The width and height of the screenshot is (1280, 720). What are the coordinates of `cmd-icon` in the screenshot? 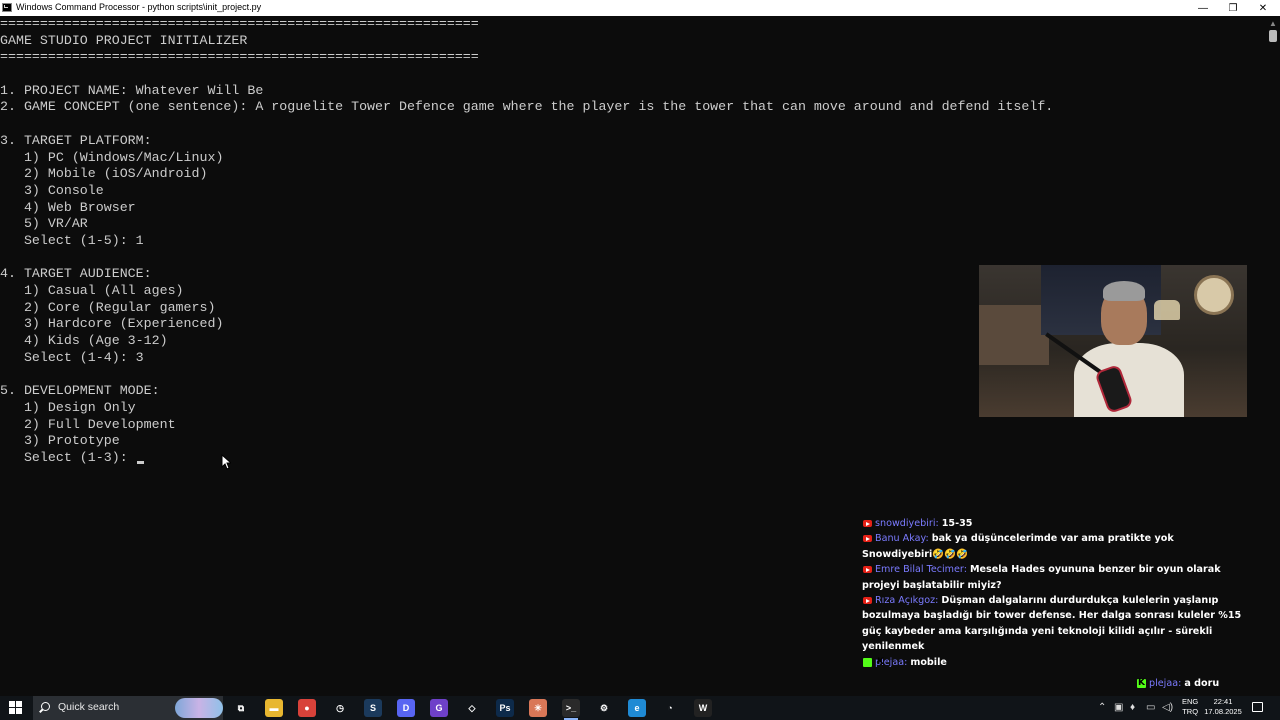 It's located at (7, 7).